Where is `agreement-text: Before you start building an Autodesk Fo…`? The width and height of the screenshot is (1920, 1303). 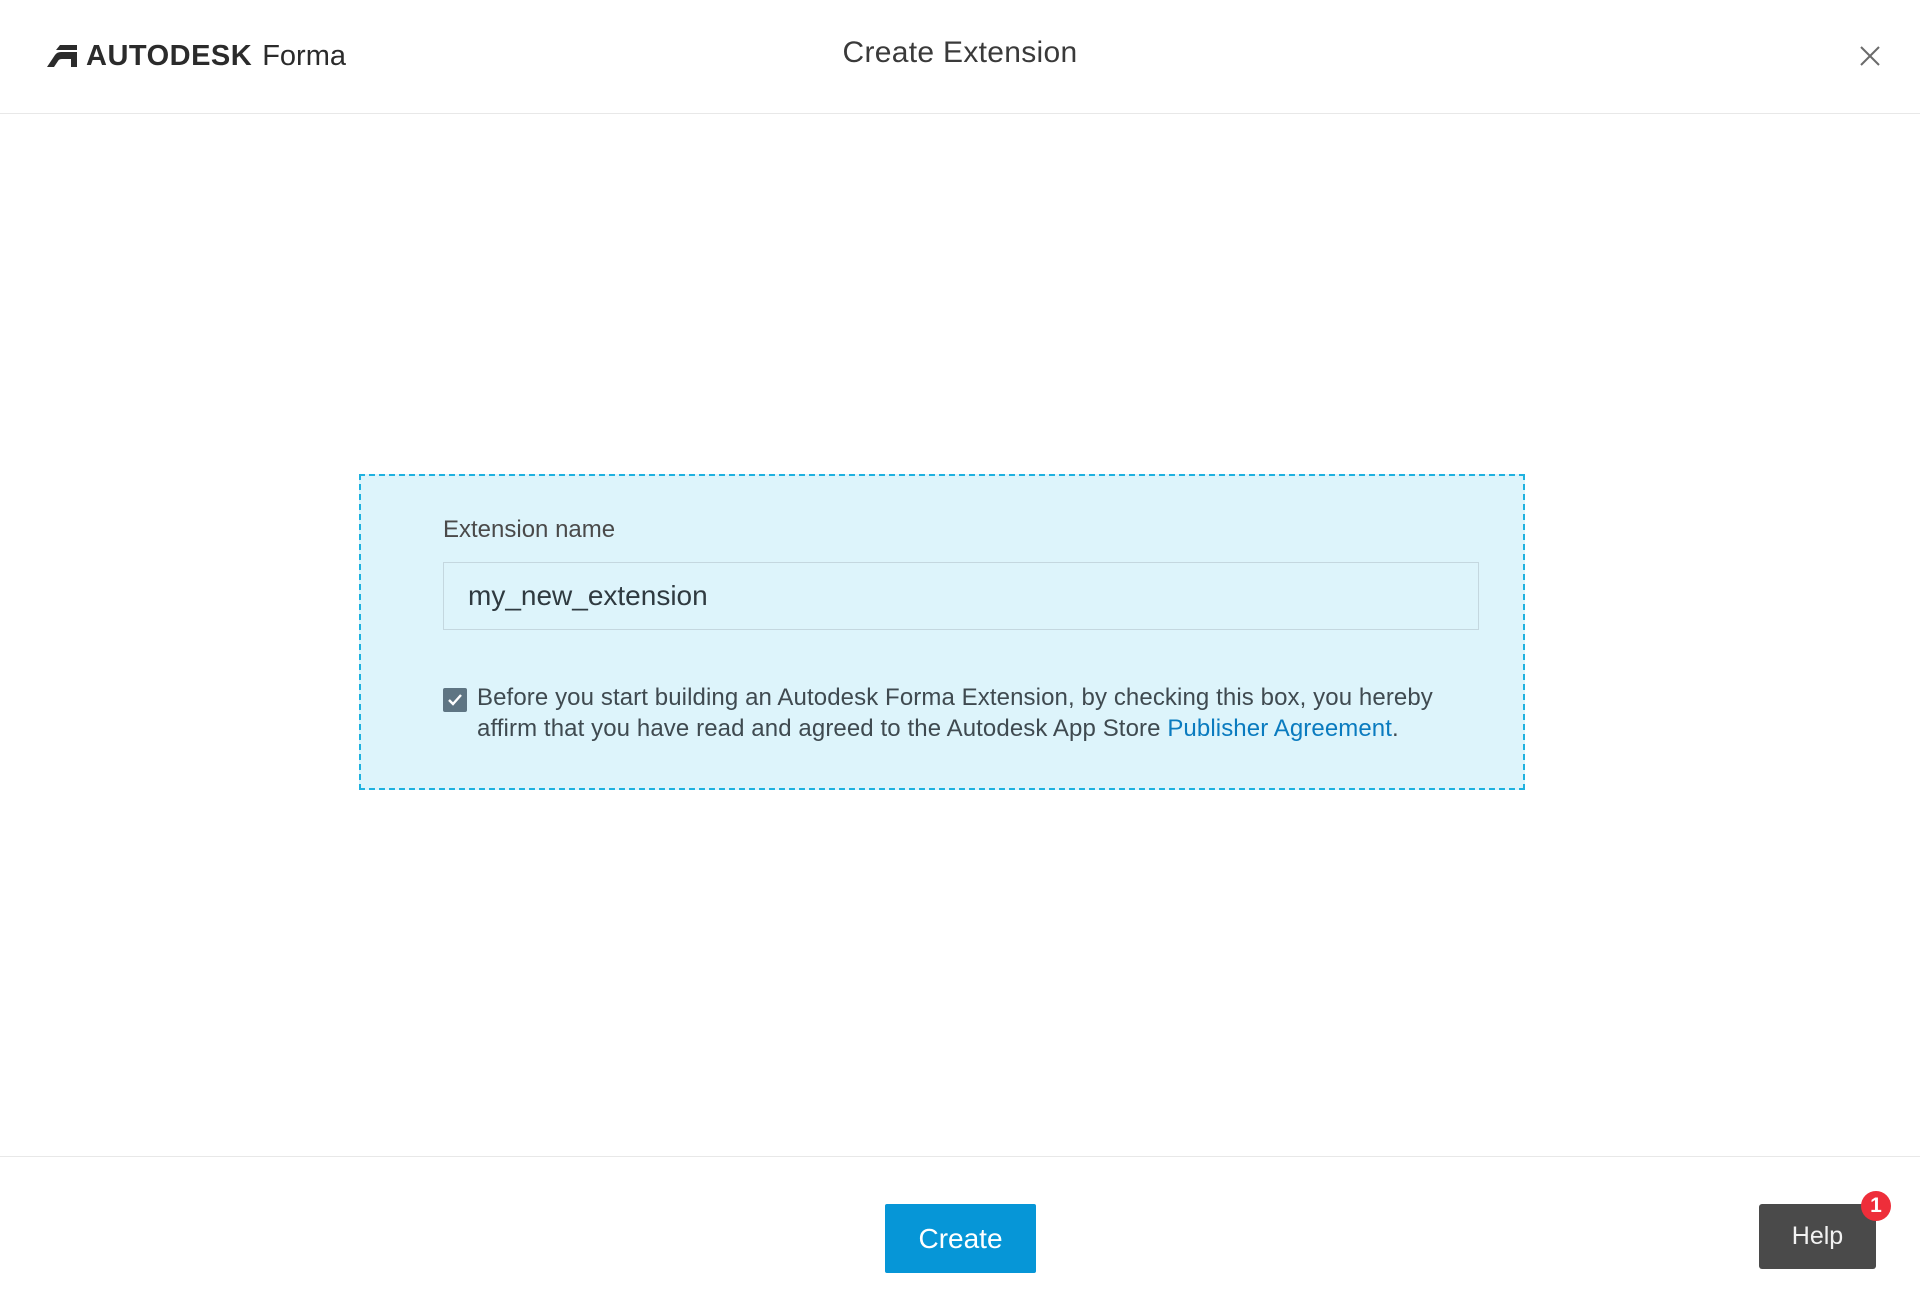
agreement-text: Before you start building an Autodesk Fo… is located at coordinates (980, 713).